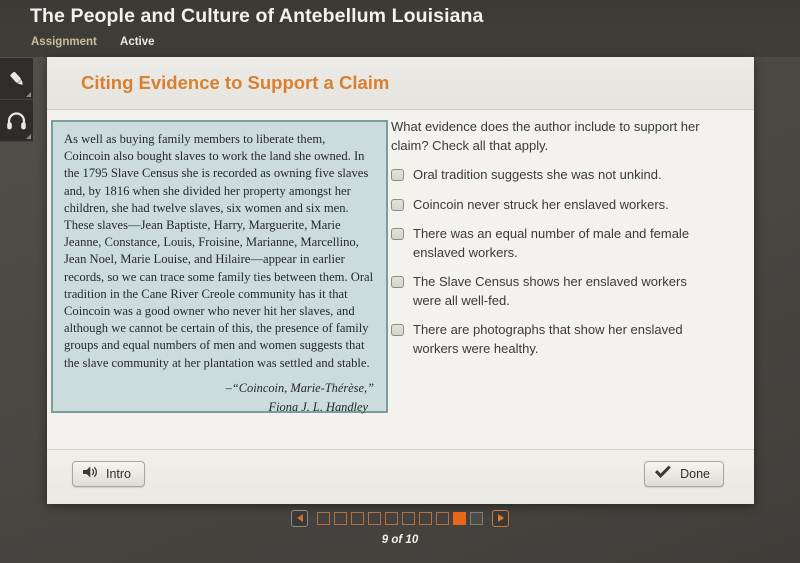  Describe the element at coordinates (400, 540) in the screenshot. I see `page-counter: 9 of 10` at that location.